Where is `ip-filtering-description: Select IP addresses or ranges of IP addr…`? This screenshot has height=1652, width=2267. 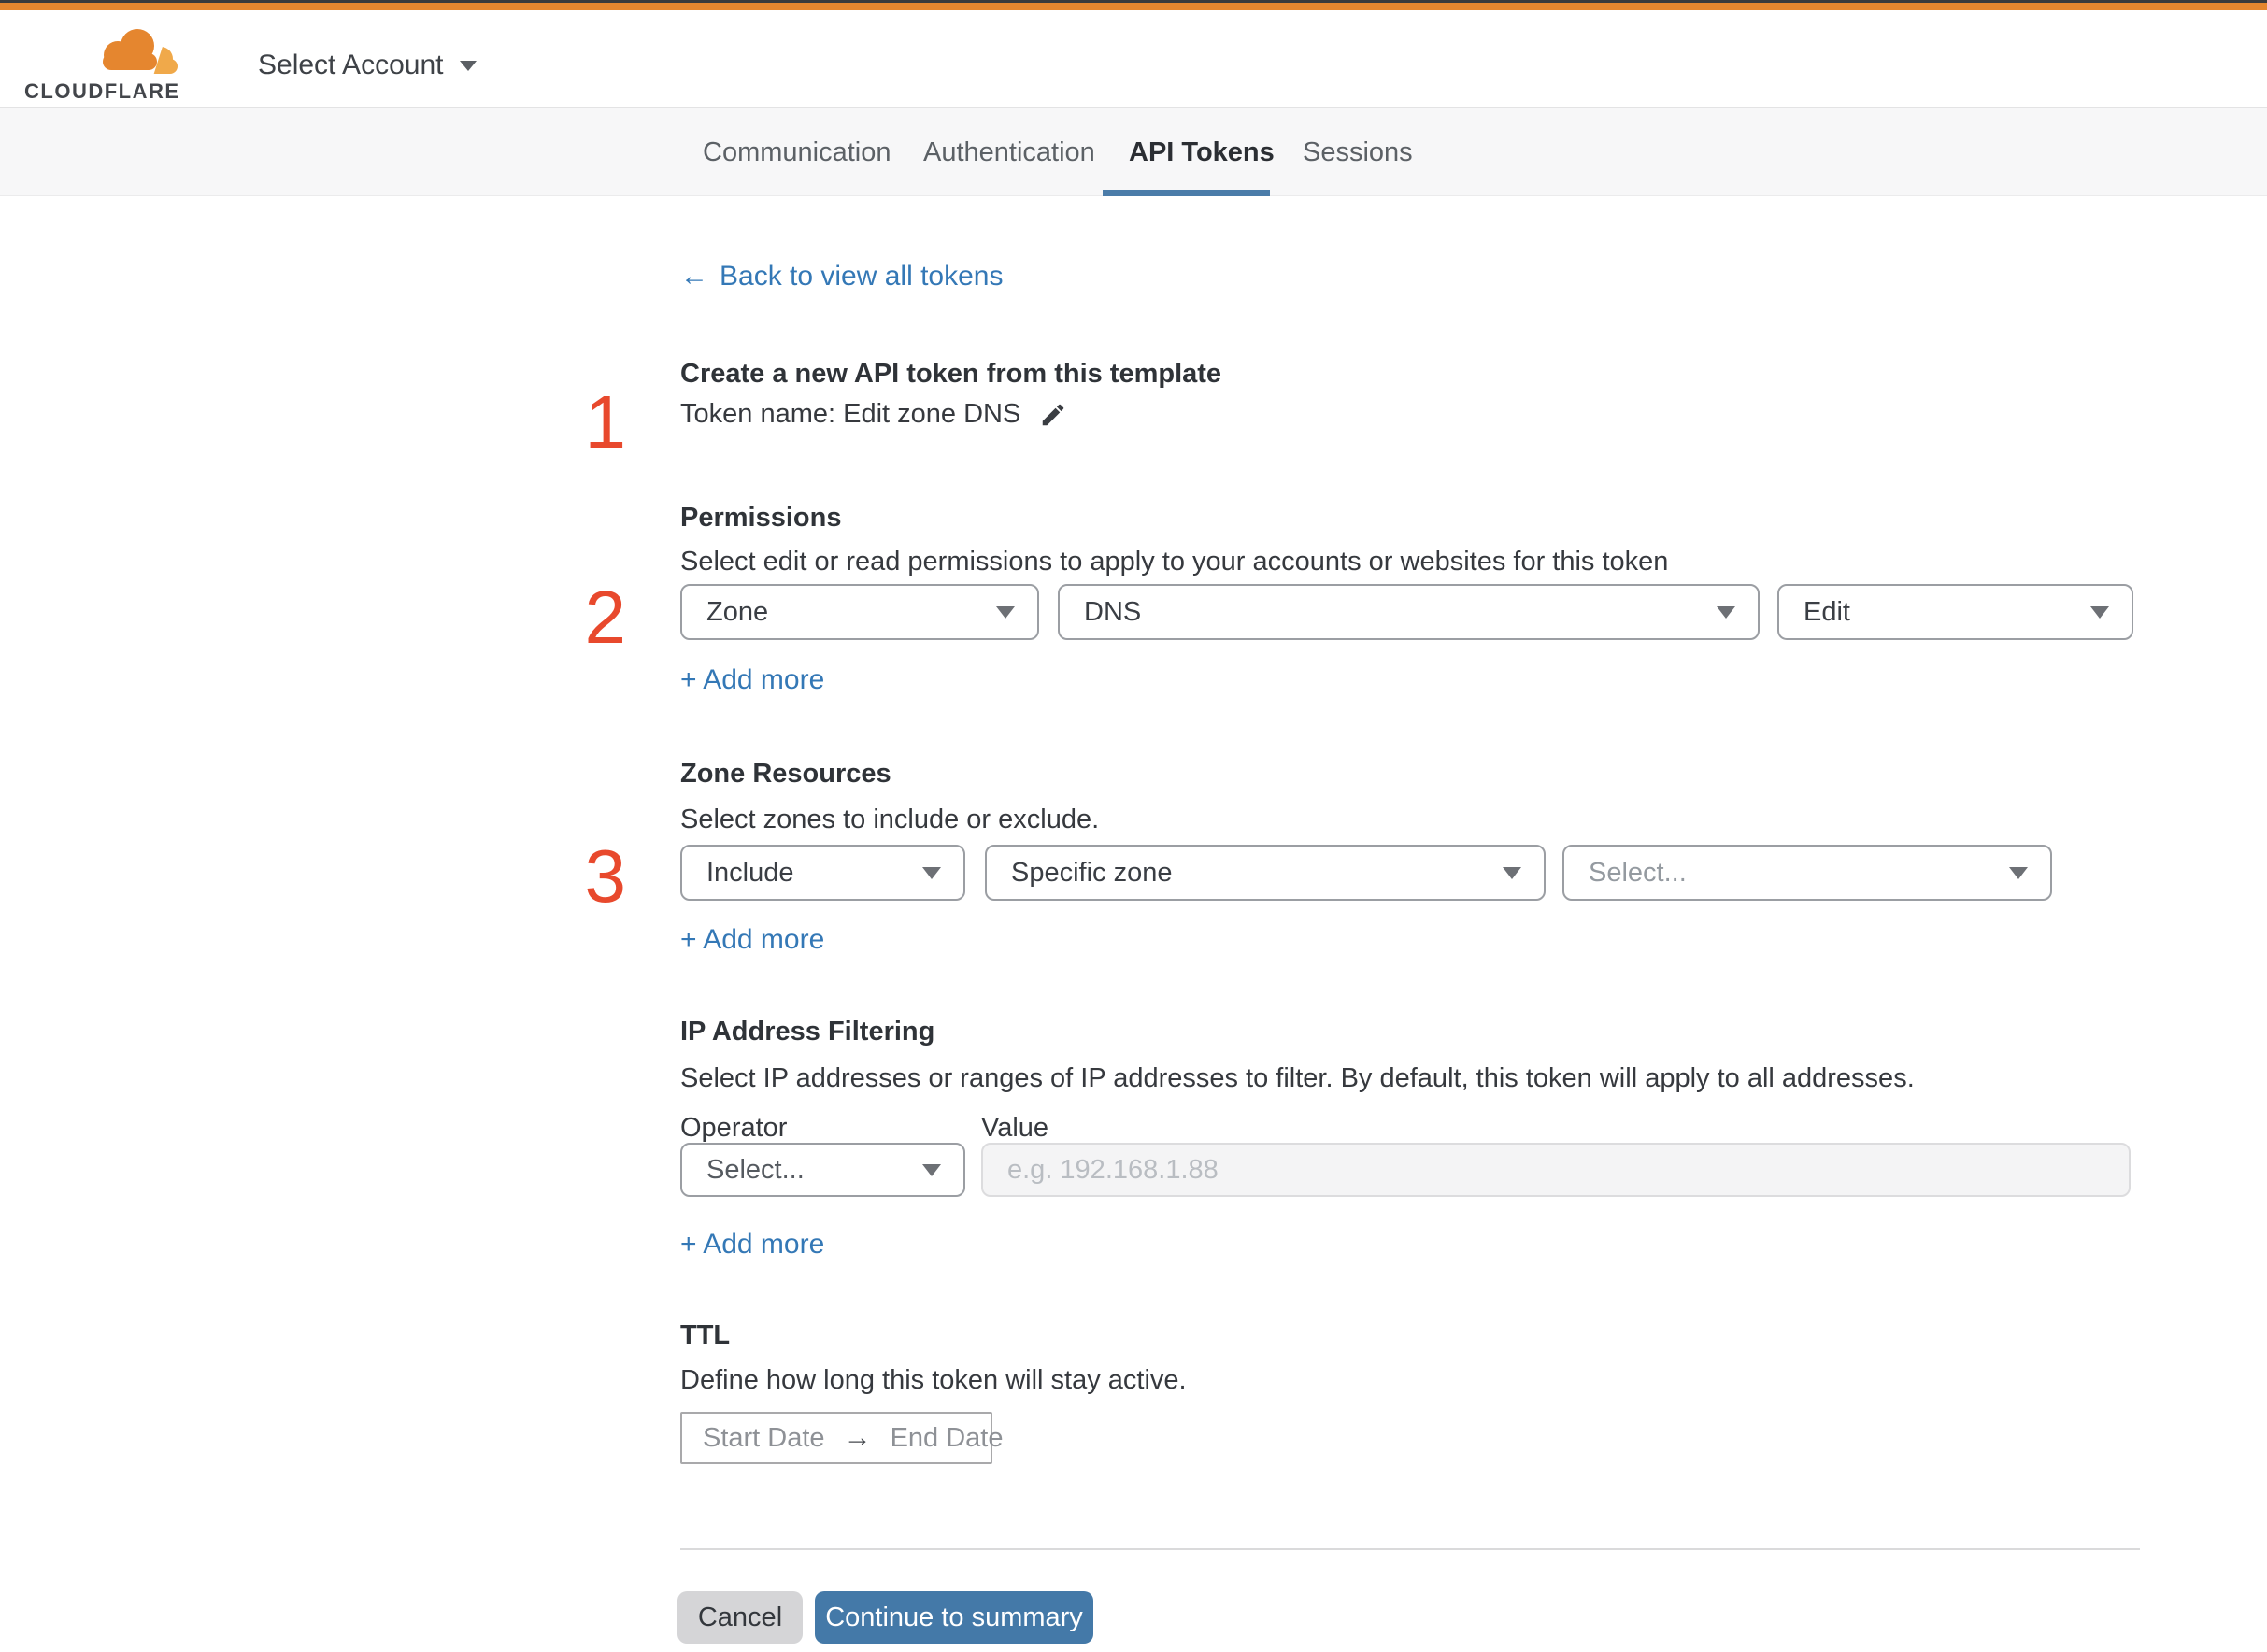 ip-filtering-description: Select IP addresses or ranges of IP addr… is located at coordinates (1298, 1078).